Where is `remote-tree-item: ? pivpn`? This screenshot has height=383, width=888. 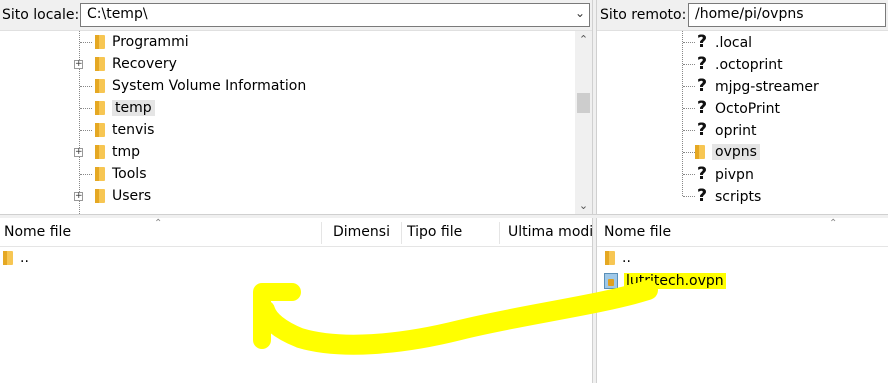
remote-tree-item: ? pivpn is located at coordinates (724, 174).